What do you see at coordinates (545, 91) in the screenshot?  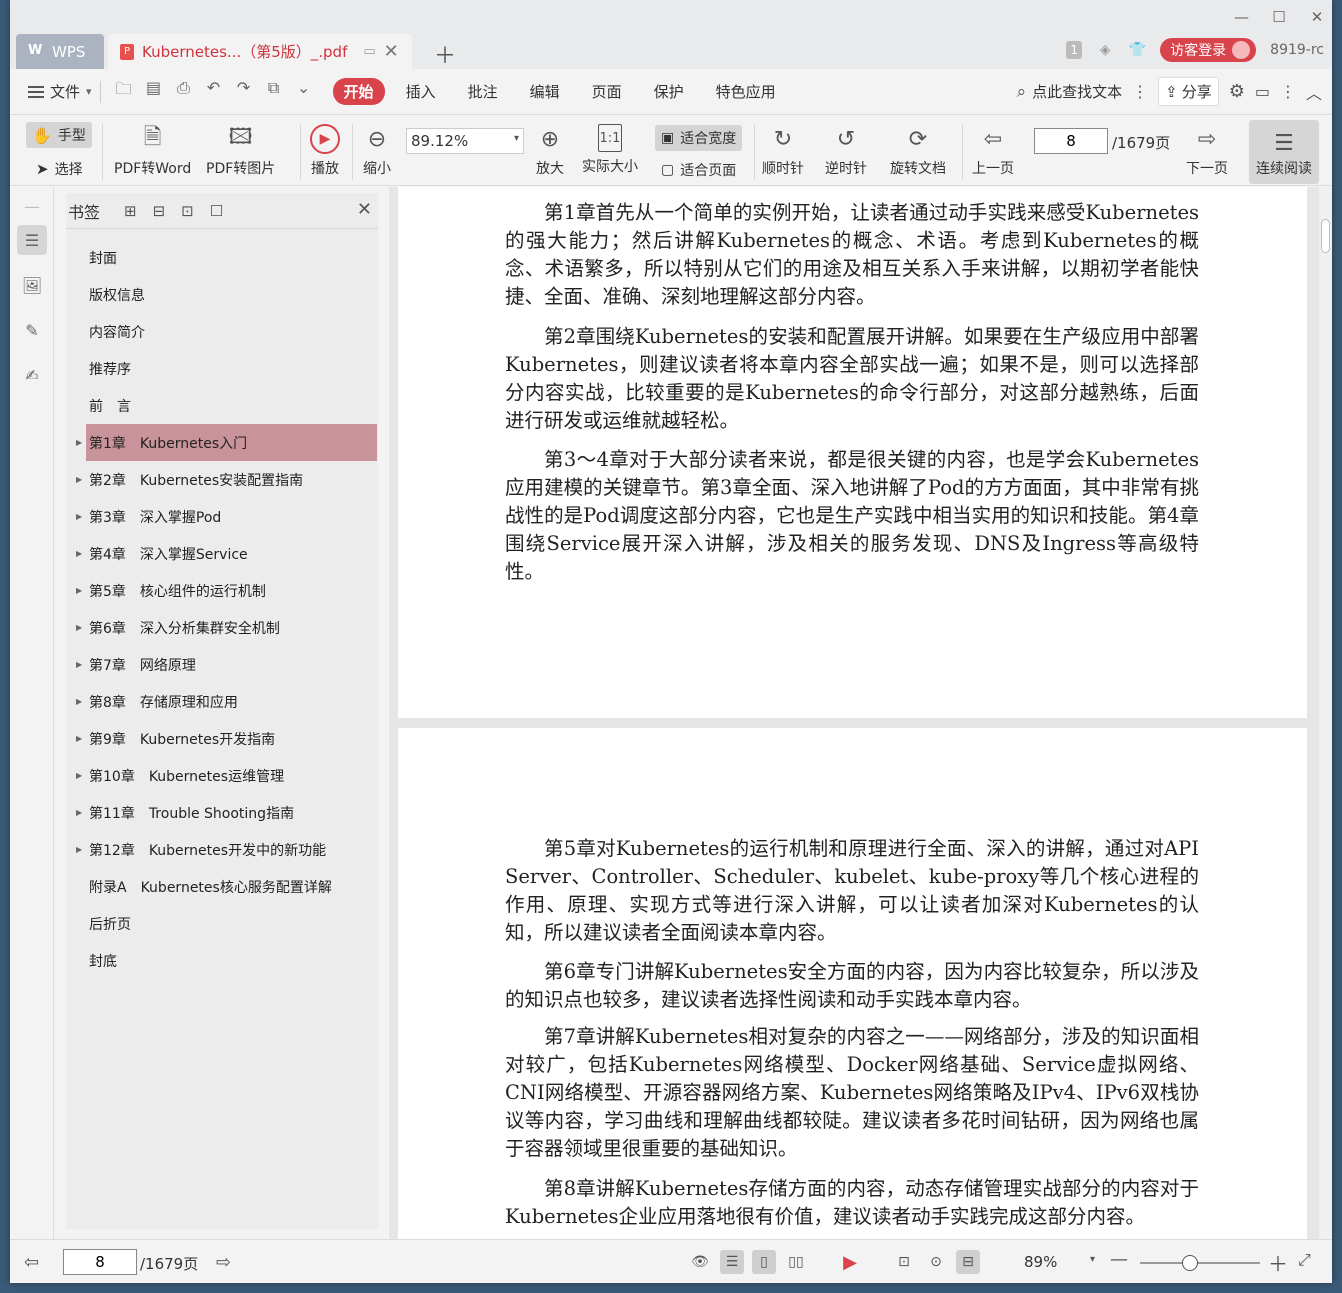 I see `tab-edit: 编辑` at bounding box center [545, 91].